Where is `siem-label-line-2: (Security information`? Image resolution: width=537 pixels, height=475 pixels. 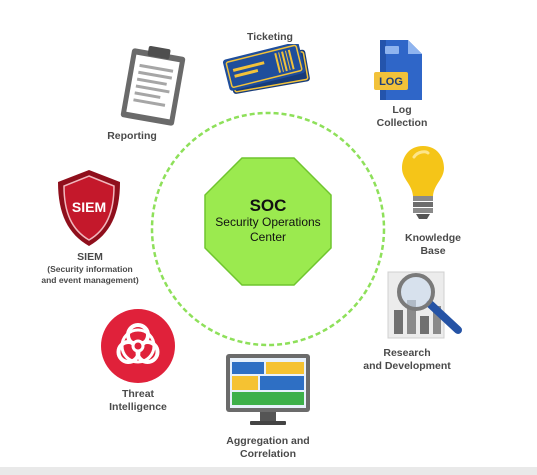
siem-label-line-2: (Security information is located at coordinates (90, 269).